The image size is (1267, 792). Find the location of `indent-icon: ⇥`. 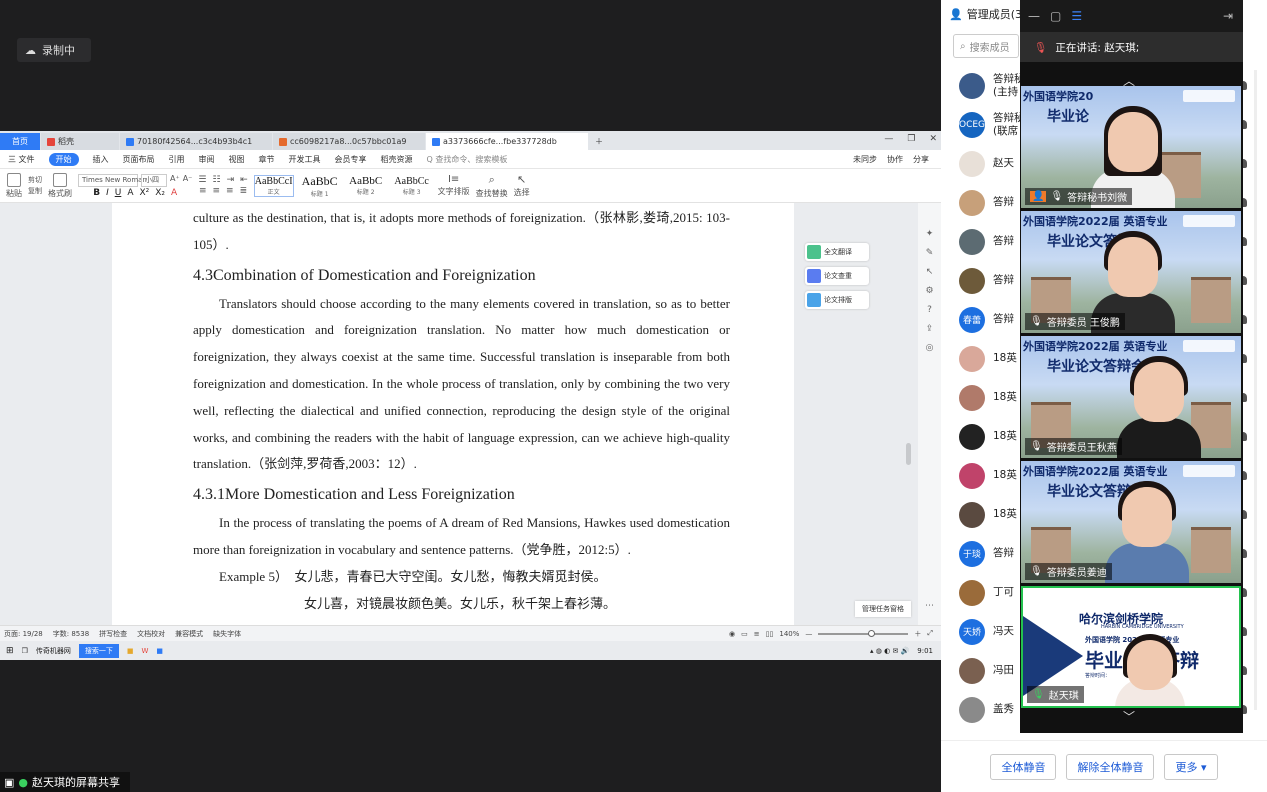

indent-icon: ⇥ is located at coordinates (231, 180).